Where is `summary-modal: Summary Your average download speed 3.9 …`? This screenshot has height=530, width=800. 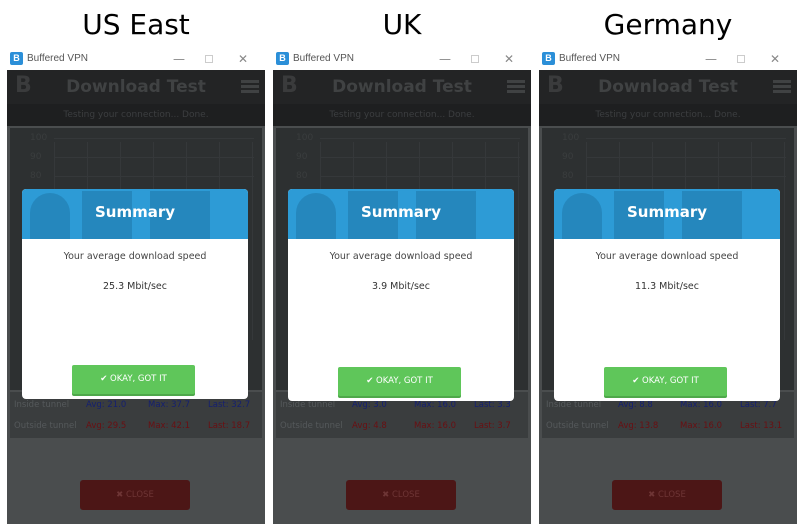 summary-modal: Summary Your average download speed 3.9 … is located at coordinates (401, 295).